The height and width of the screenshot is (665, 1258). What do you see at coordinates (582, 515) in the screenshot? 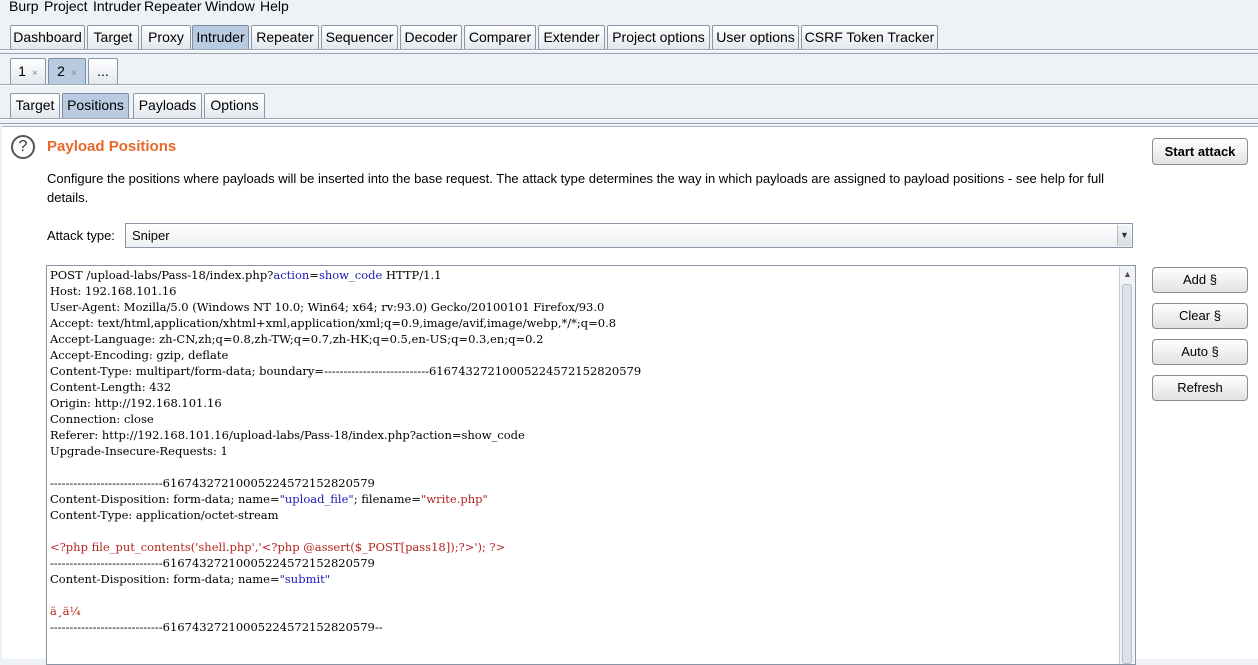
I see `request-line: Content-Type: application/octet-stream` at bounding box center [582, 515].